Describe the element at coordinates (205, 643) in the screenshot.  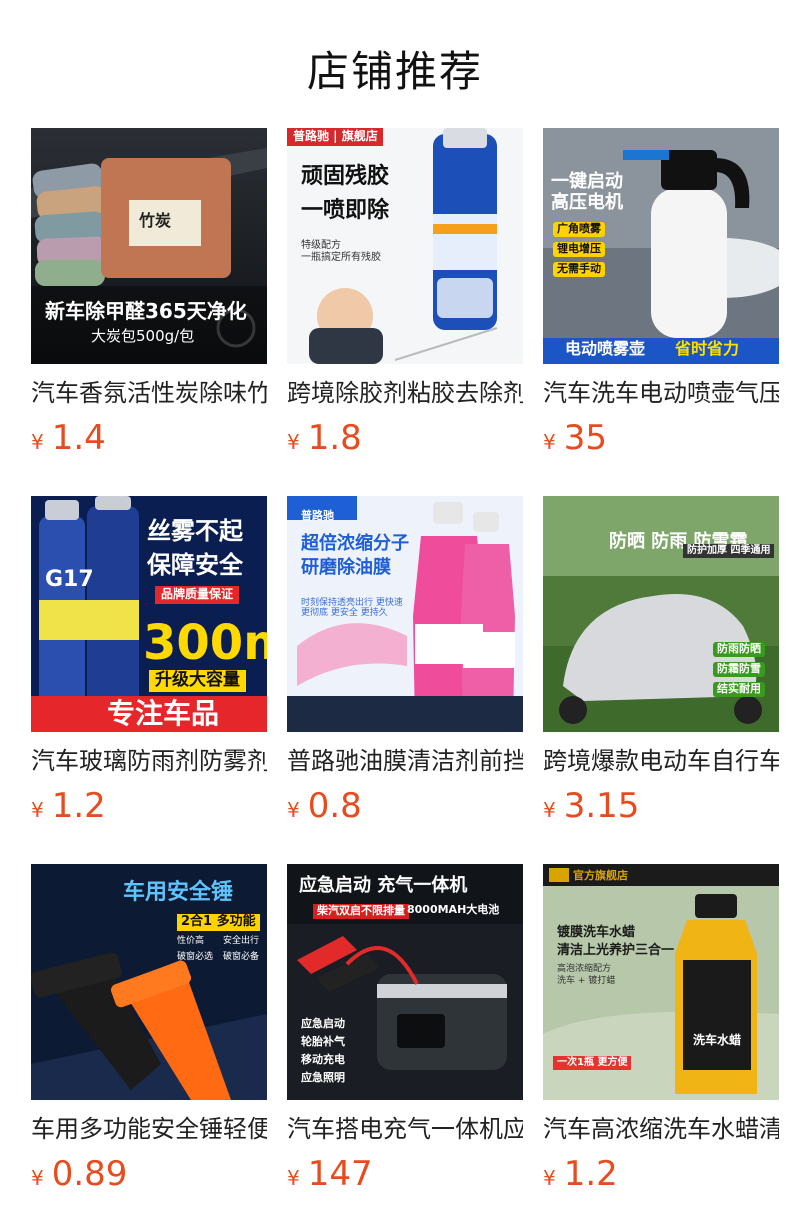
I see `volume-text: 300ml` at that location.